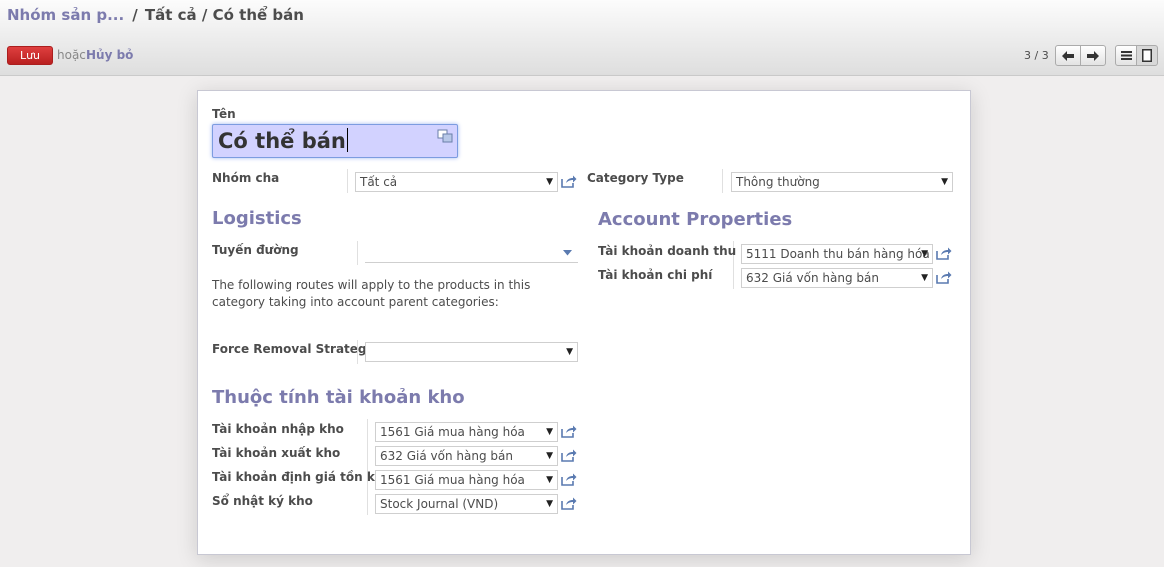 This screenshot has height=567, width=1164. Describe the element at coordinates (30, 55) in the screenshot. I see `save-button: Lưu` at that location.